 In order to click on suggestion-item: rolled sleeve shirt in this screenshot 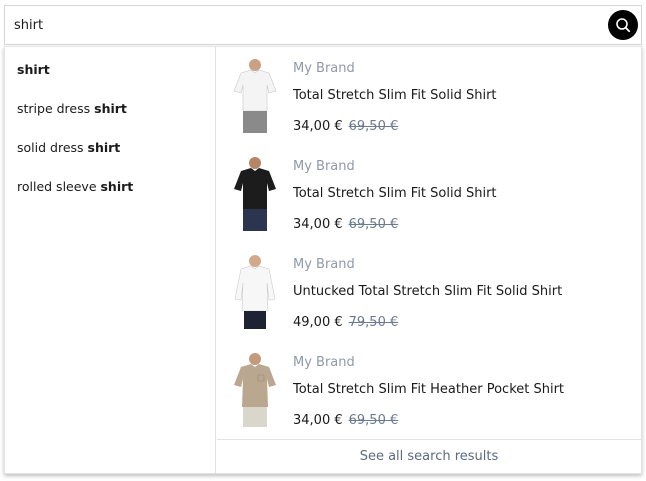, I will do `click(75, 186)`.